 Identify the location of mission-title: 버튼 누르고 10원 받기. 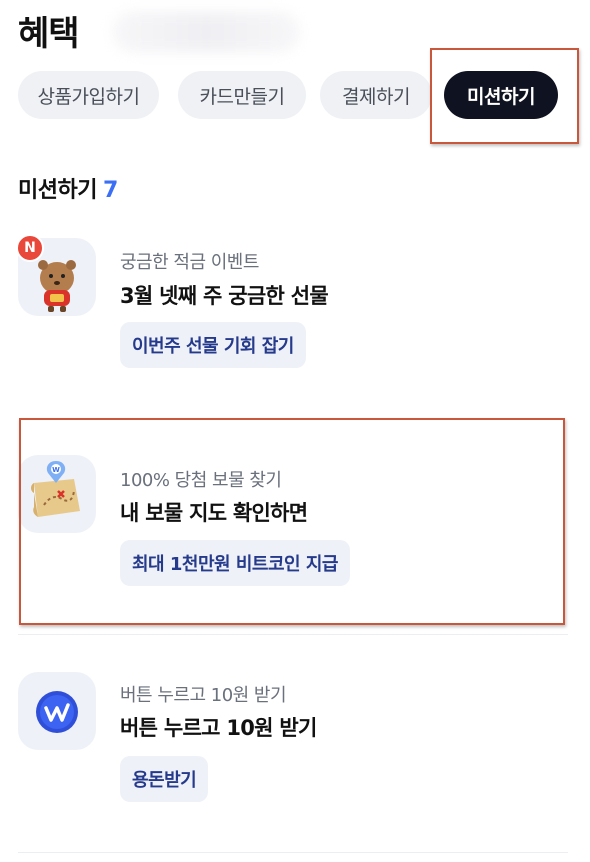
(218, 728).